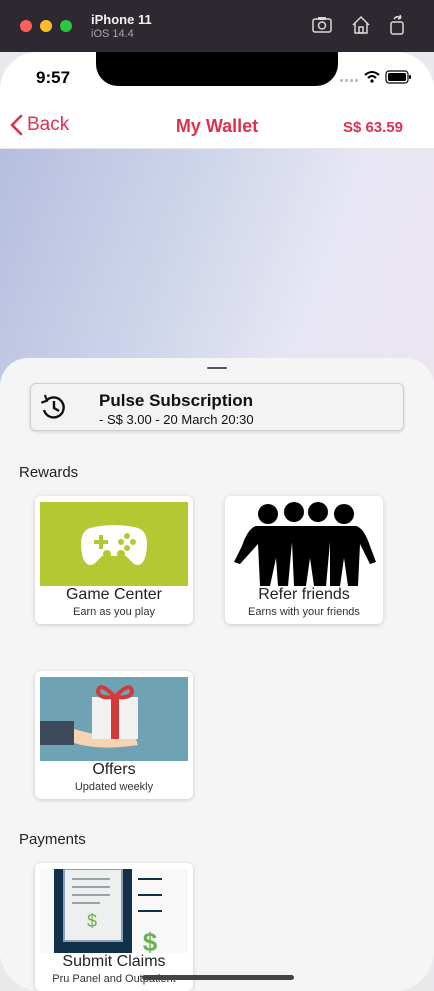 This screenshot has height=991, width=434. I want to click on rotate-icon, so click(397, 25).